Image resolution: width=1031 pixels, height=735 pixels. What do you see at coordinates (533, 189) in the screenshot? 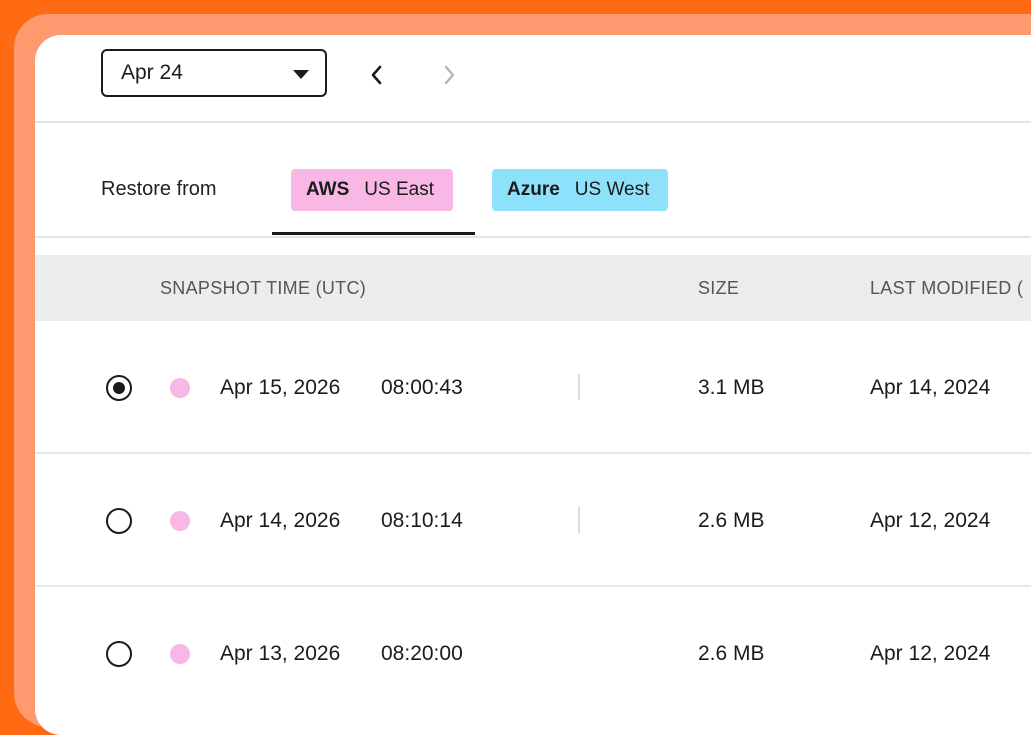
I see `source-provider: Azure` at bounding box center [533, 189].